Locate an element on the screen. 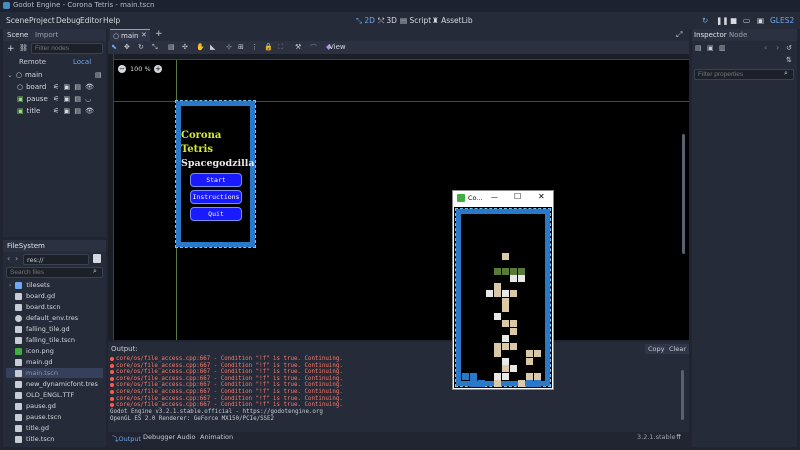 The height and width of the screenshot is (450, 800). link-icon: ⛓ is located at coordinates (23, 48).